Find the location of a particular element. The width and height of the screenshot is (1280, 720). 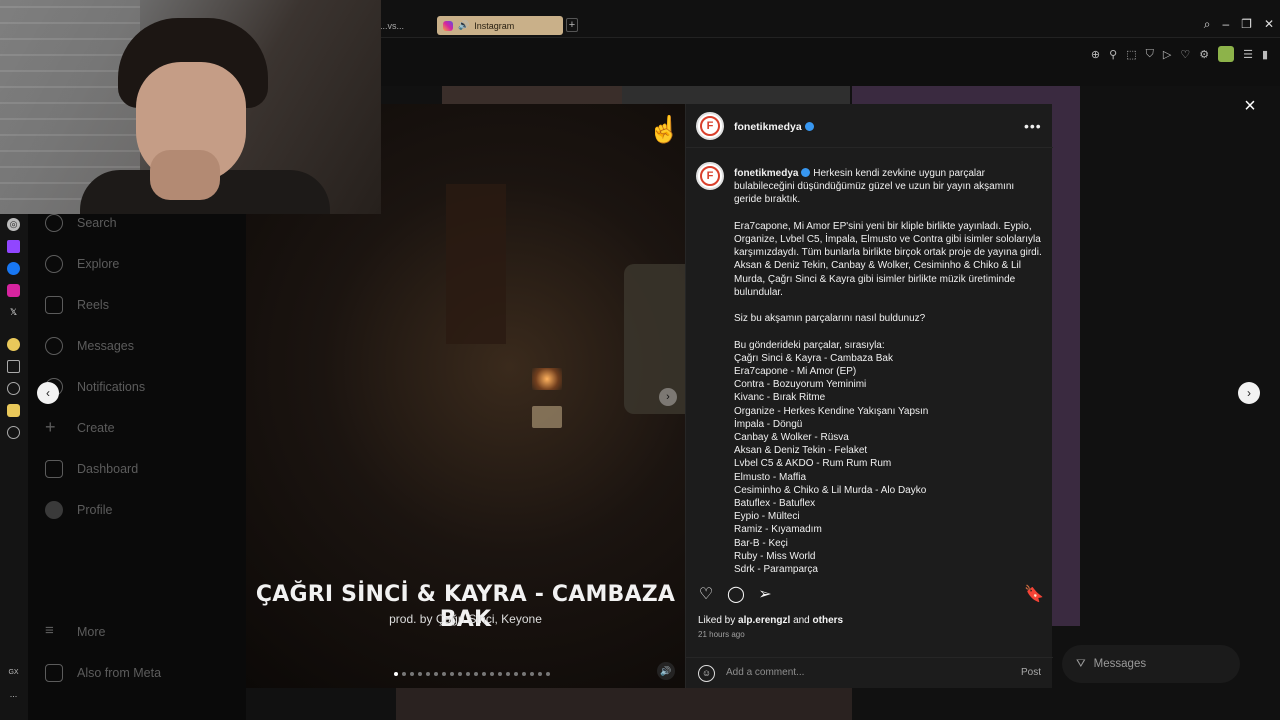

caption-author-avatar: F is located at coordinates (710, 176).